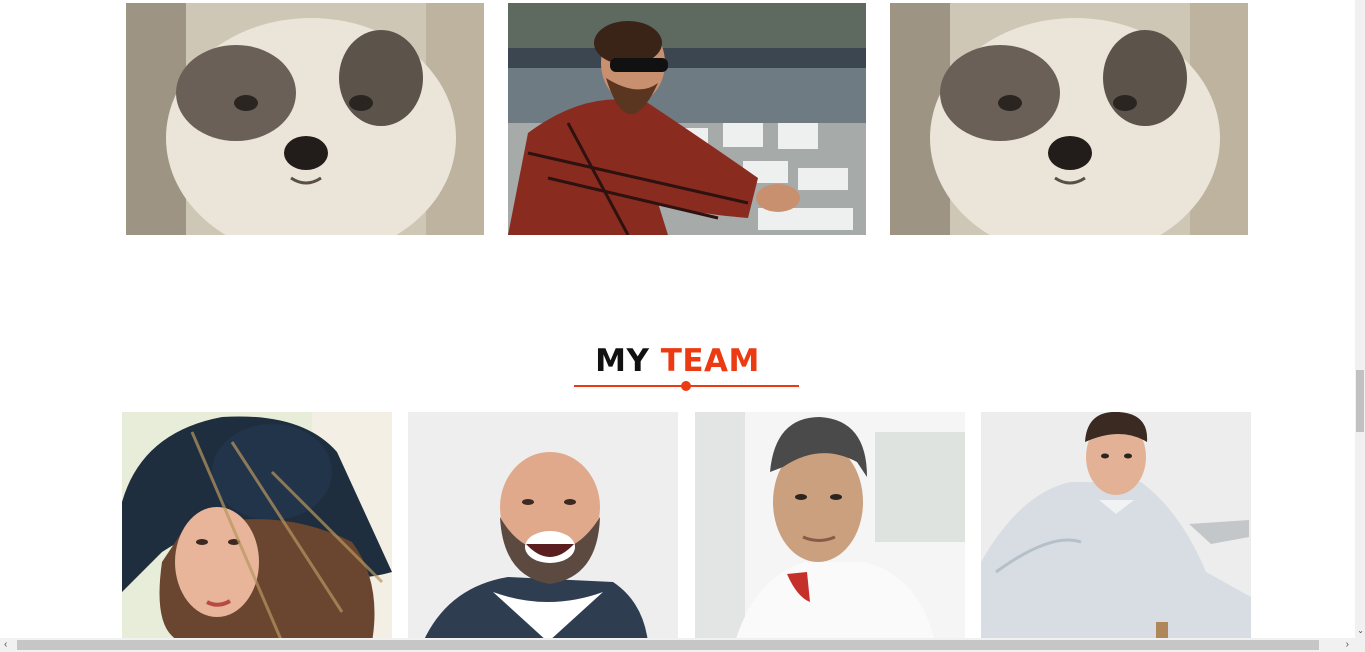 The height and width of the screenshot is (652, 1365). I want to click on man-with-tablet-photo, so click(1116, 527).